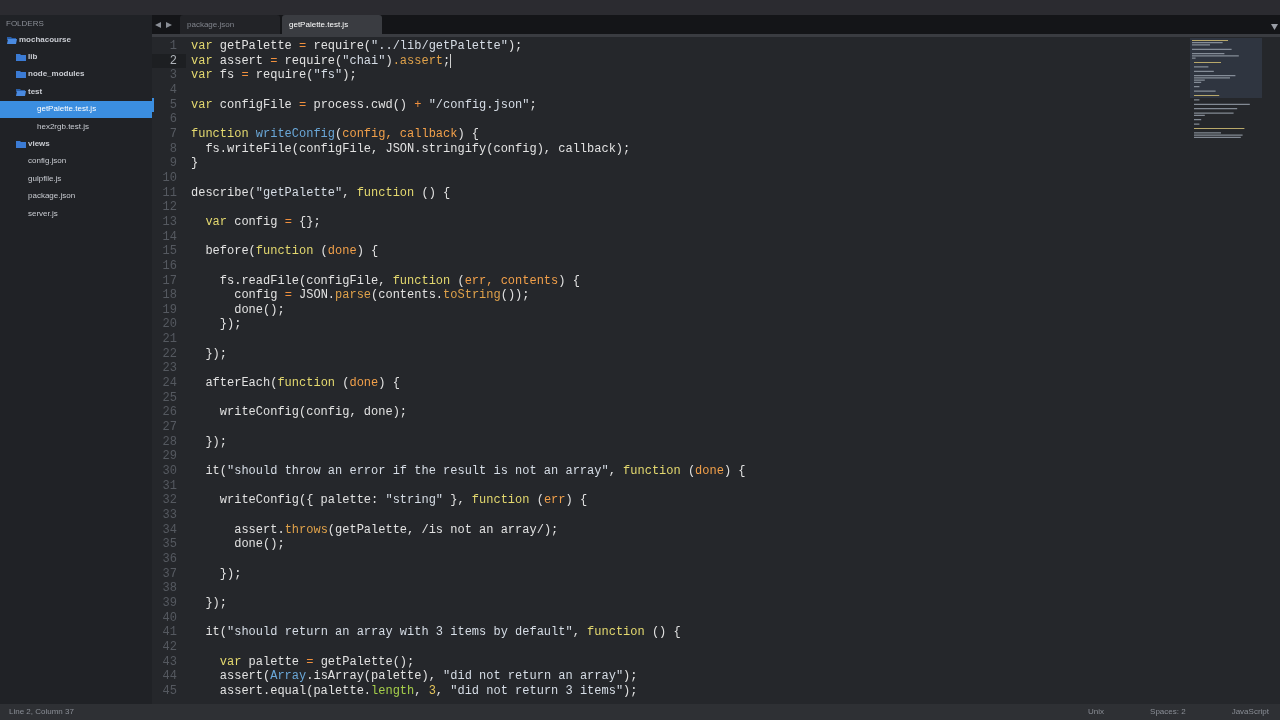  What do you see at coordinates (1250, 712) in the screenshot?
I see `status-item: JavaScript` at bounding box center [1250, 712].